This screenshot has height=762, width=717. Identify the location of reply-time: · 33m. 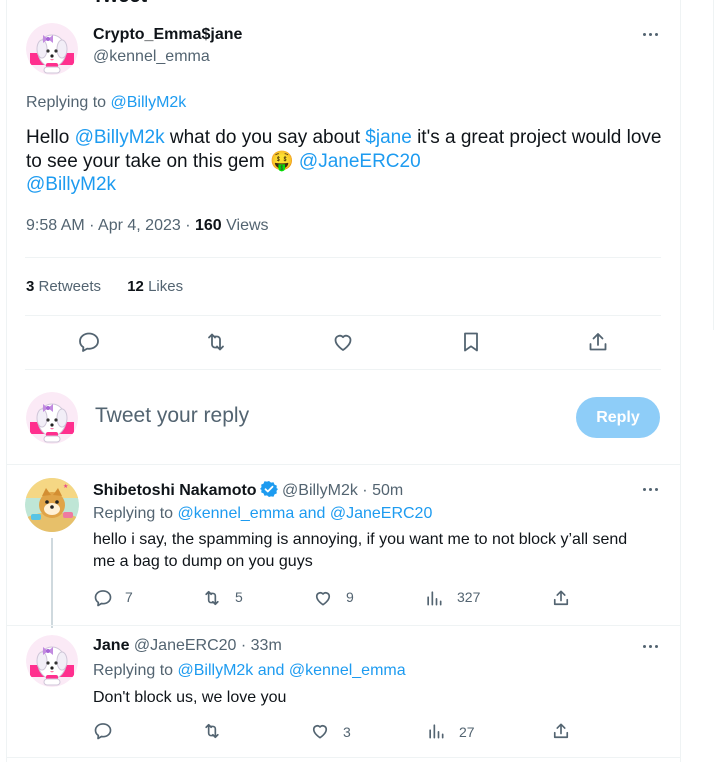
(259, 645).